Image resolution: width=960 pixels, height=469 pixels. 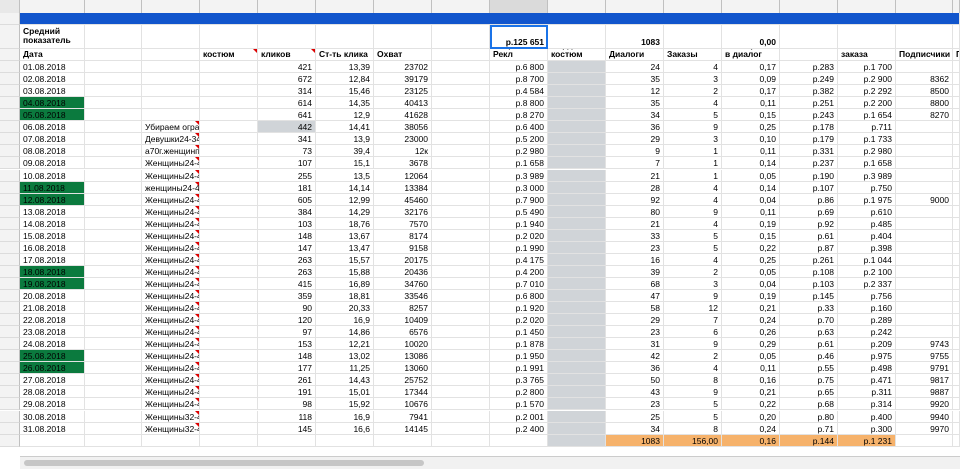 I want to click on cell-o44: р.160, so click(x=867, y=308).